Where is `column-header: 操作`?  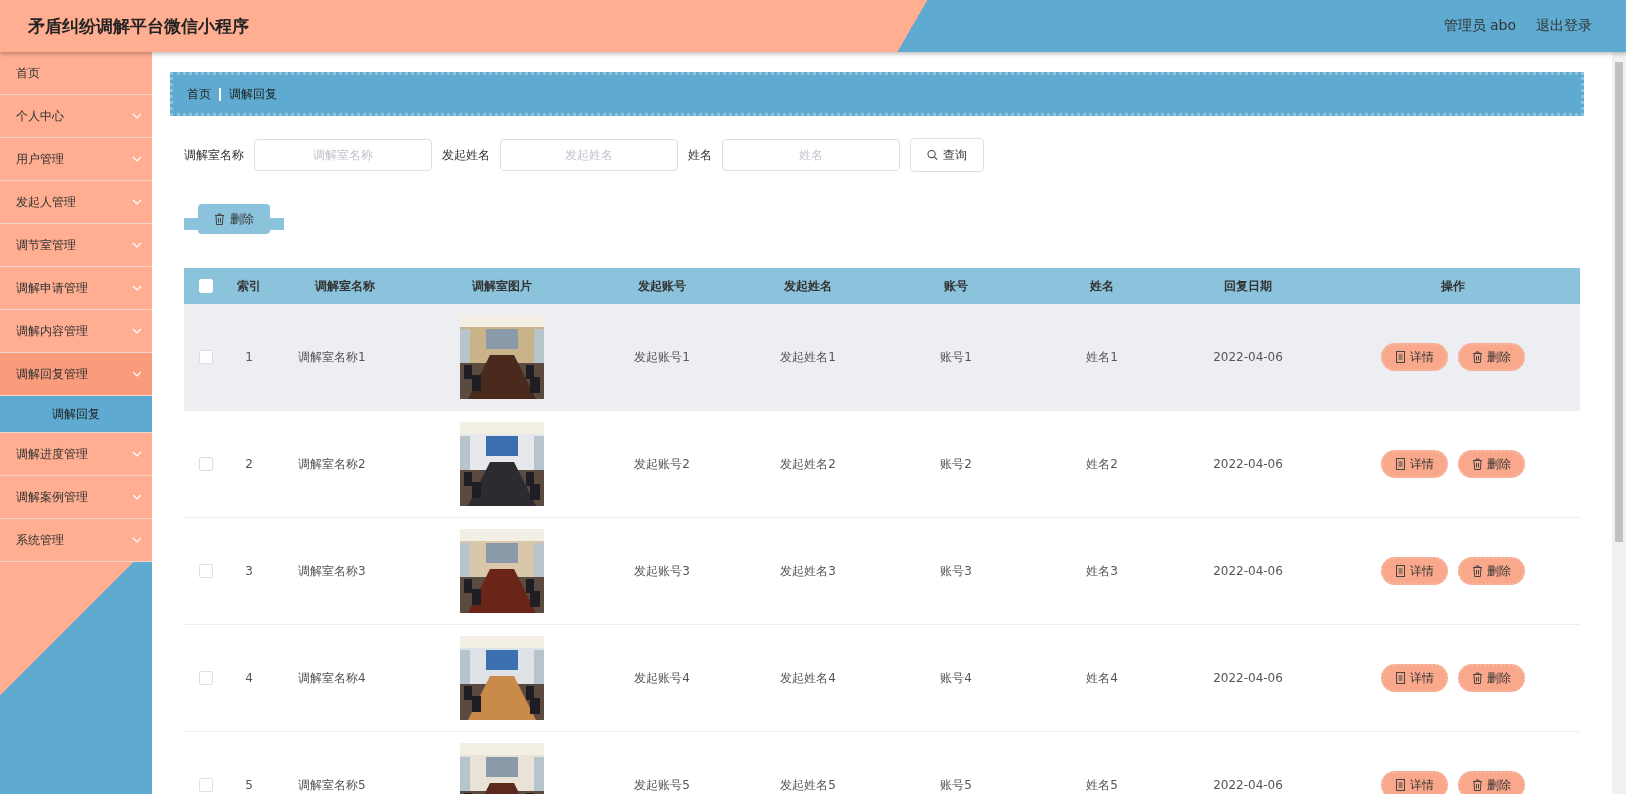
column-header: 操作 is located at coordinates (1453, 286).